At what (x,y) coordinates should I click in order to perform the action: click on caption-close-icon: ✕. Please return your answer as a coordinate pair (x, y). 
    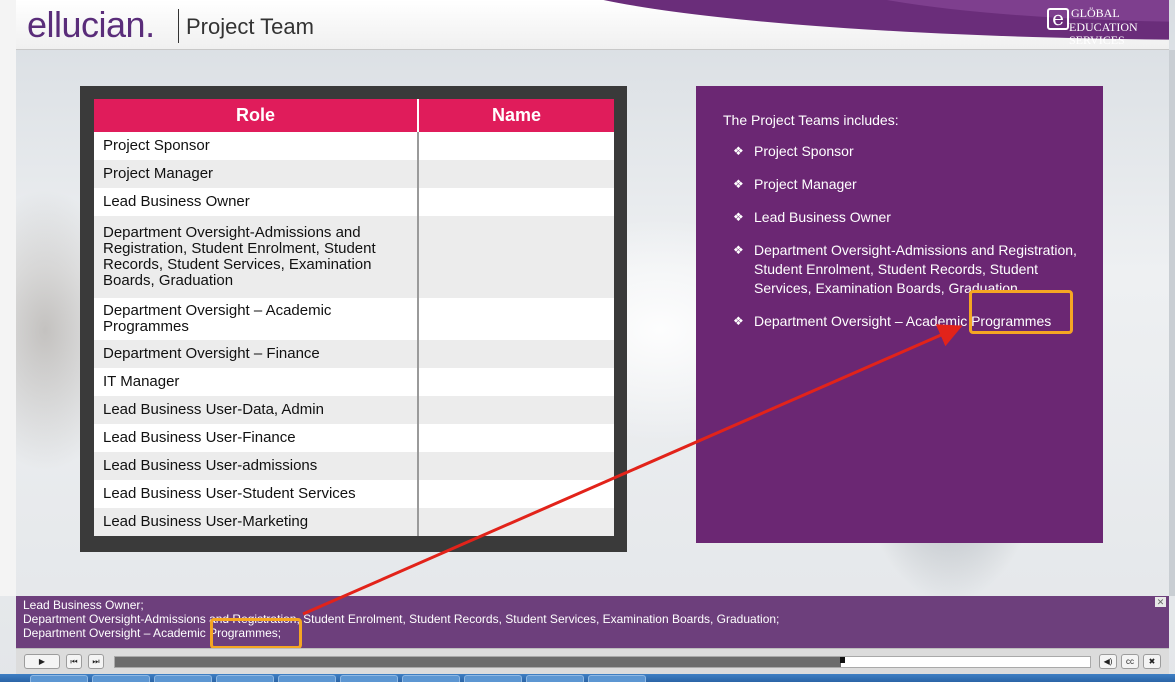
    Looking at the image, I should click on (1160, 602).